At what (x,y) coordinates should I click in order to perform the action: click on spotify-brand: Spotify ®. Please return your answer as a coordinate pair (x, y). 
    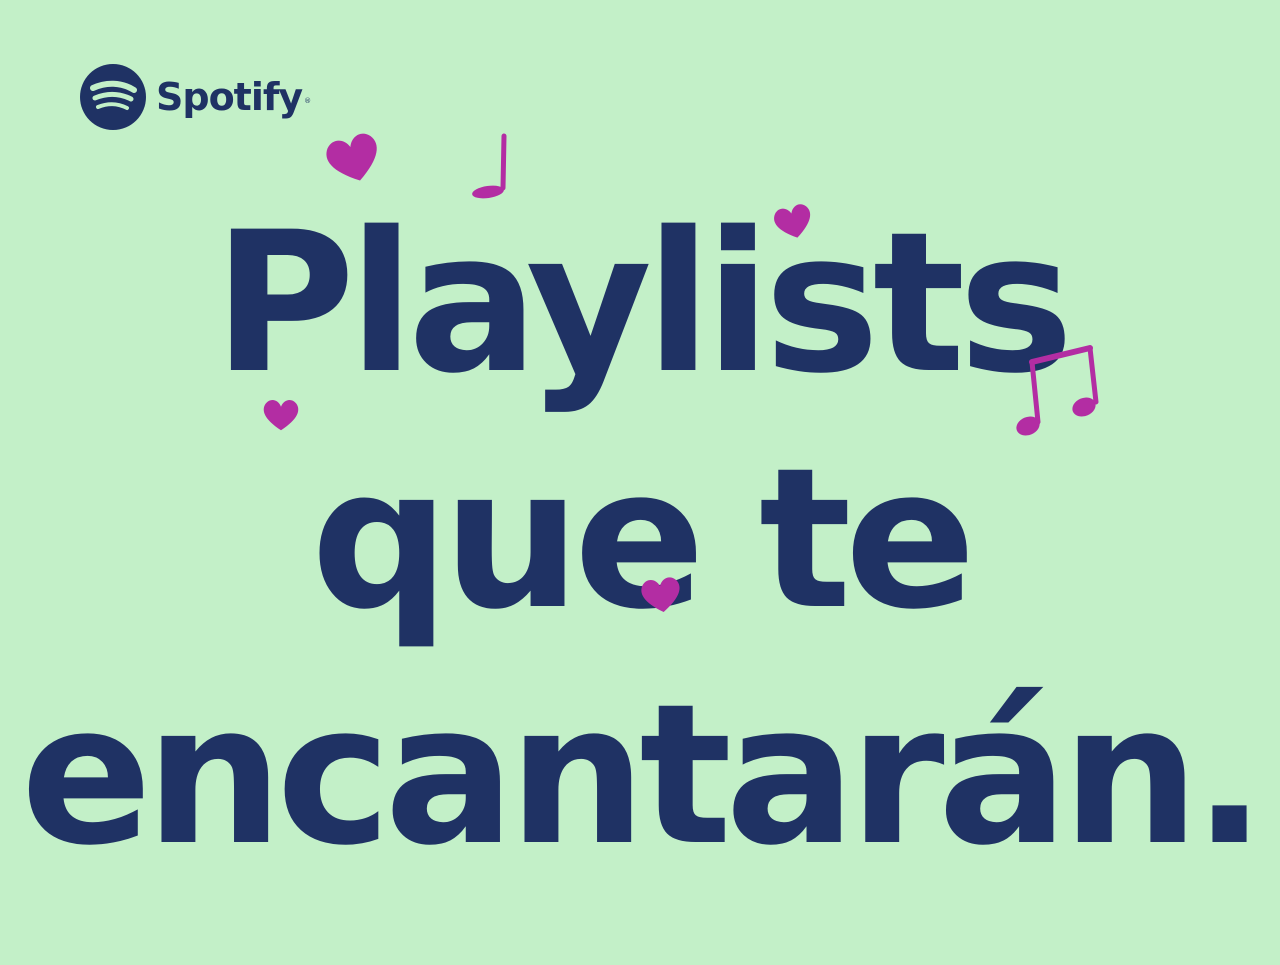
    Looking at the image, I should click on (196, 97).